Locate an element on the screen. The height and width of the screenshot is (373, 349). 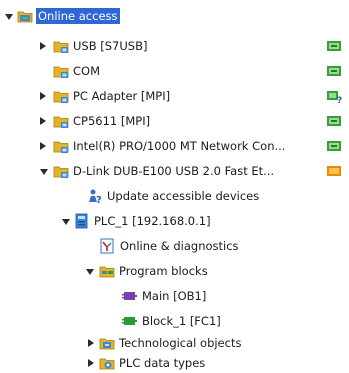
tree-node-plc: PLC_1 [192.168.0.1] is located at coordinates (174, 221).